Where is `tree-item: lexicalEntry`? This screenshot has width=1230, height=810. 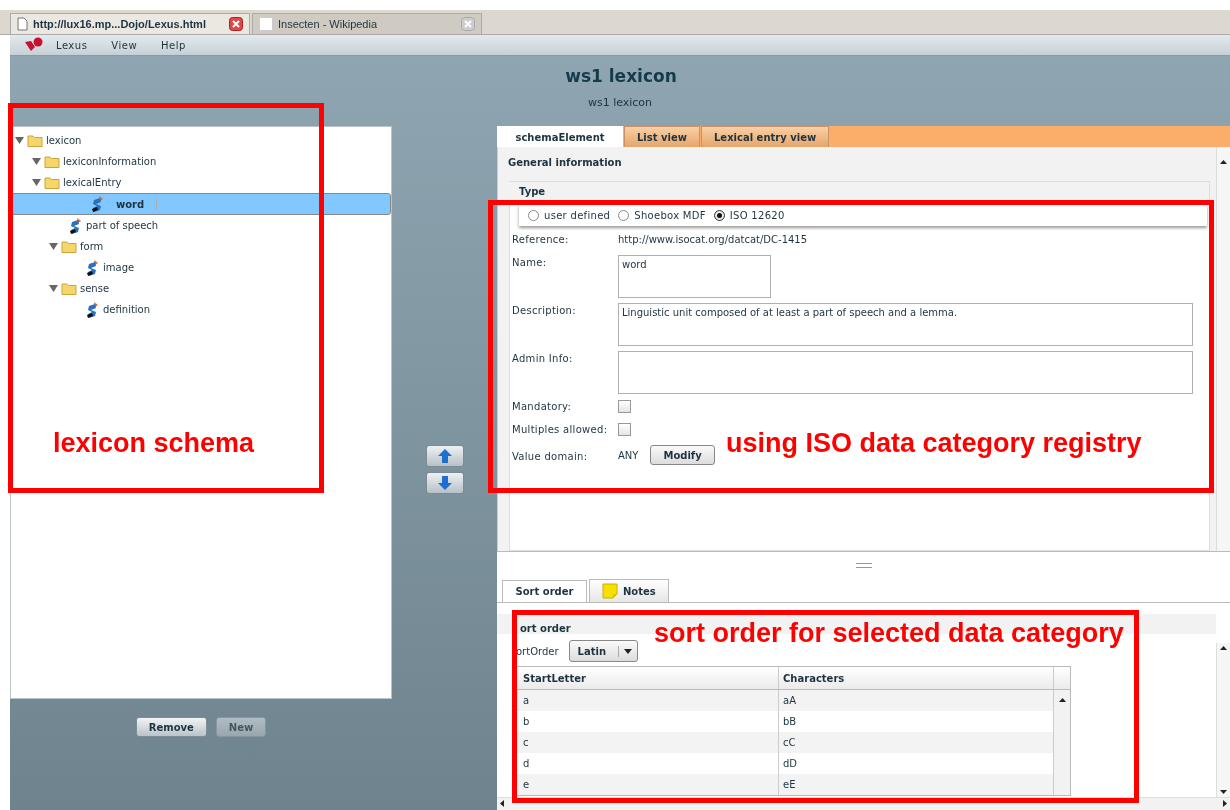 tree-item: lexicalEntry is located at coordinates (201, 182).